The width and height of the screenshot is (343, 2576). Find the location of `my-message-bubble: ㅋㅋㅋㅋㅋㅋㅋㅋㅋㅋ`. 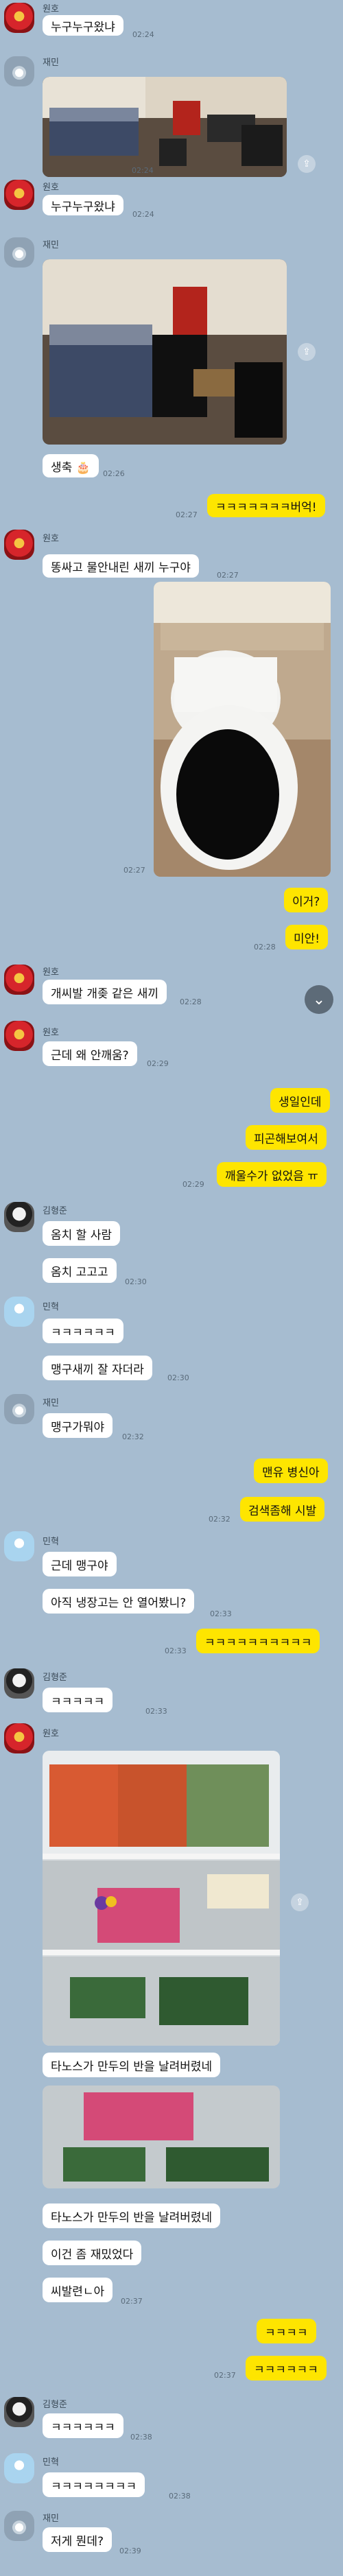

my-message-bubble: ㅋㅋㅋㅋㅋㅋㅋㅋㅋㅋ is located at coordinates (258, 1641).